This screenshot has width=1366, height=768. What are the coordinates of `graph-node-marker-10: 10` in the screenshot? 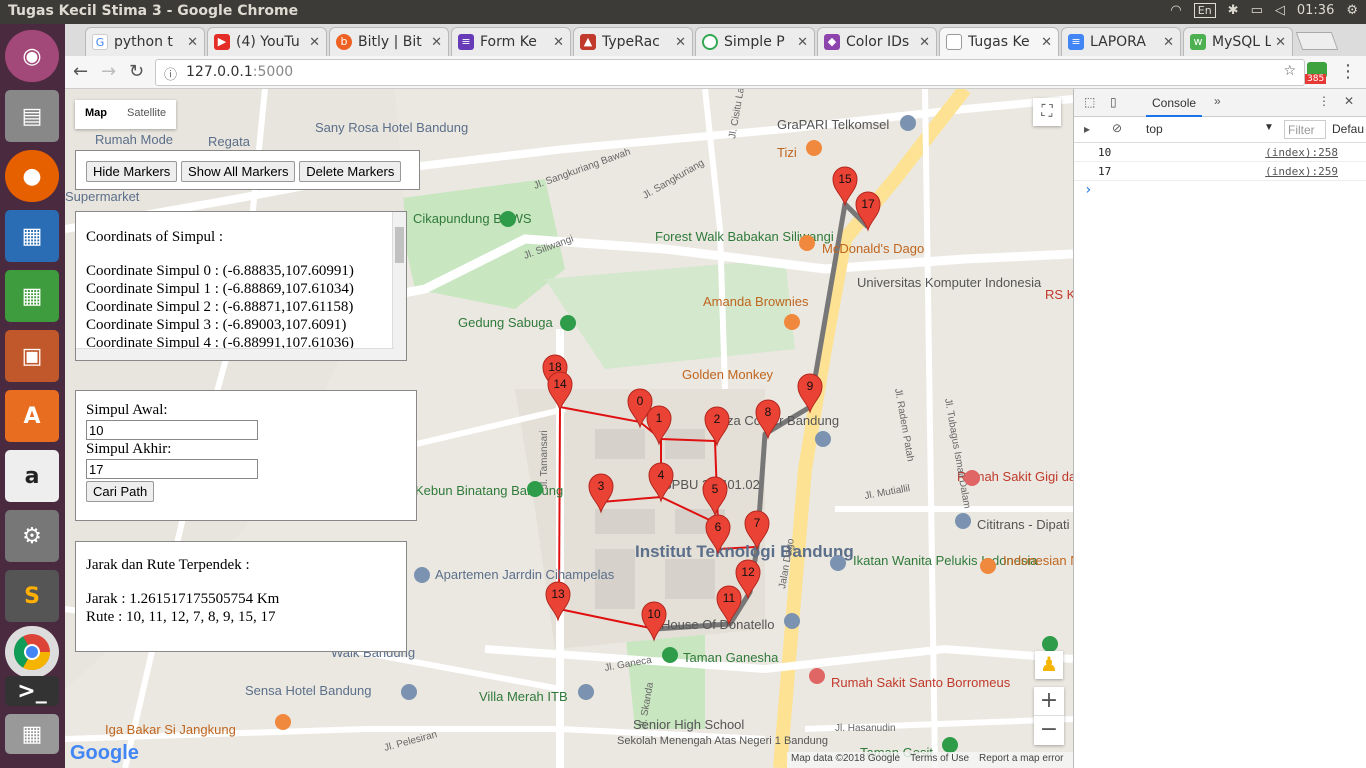 It's located at (654, 621).